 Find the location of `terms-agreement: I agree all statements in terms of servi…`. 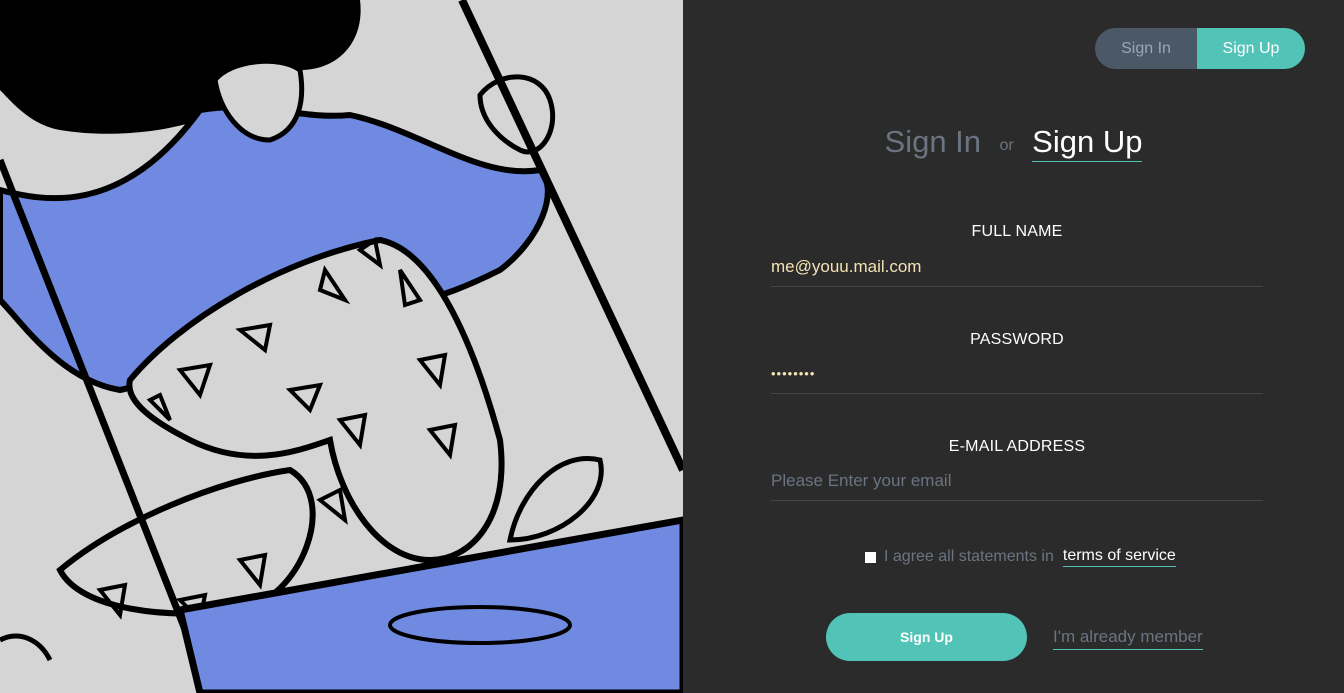

terms-agreement: I agree all statements in terms of servi… is located at coordinates (1020, 557).